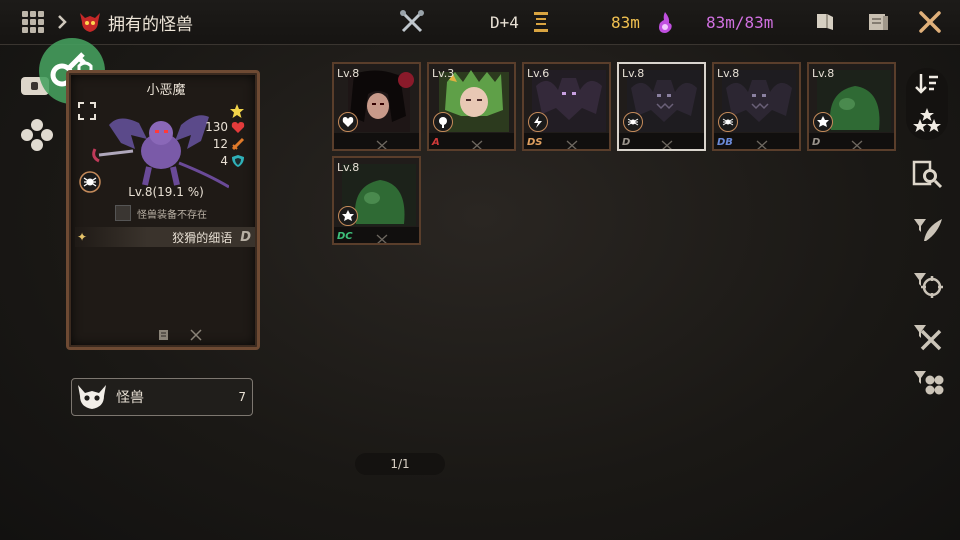 The height and width of the screenshot is (540, 960). I want to click on magnifier-icon, so click(927, 174).